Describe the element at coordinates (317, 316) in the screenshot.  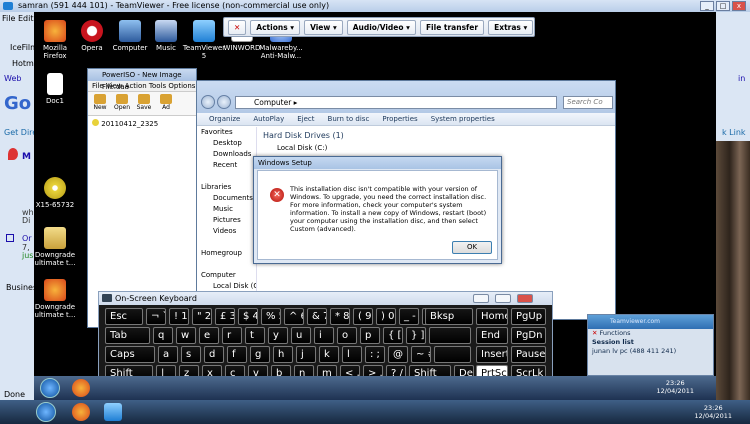
I see `key-7: & 7` at that location.